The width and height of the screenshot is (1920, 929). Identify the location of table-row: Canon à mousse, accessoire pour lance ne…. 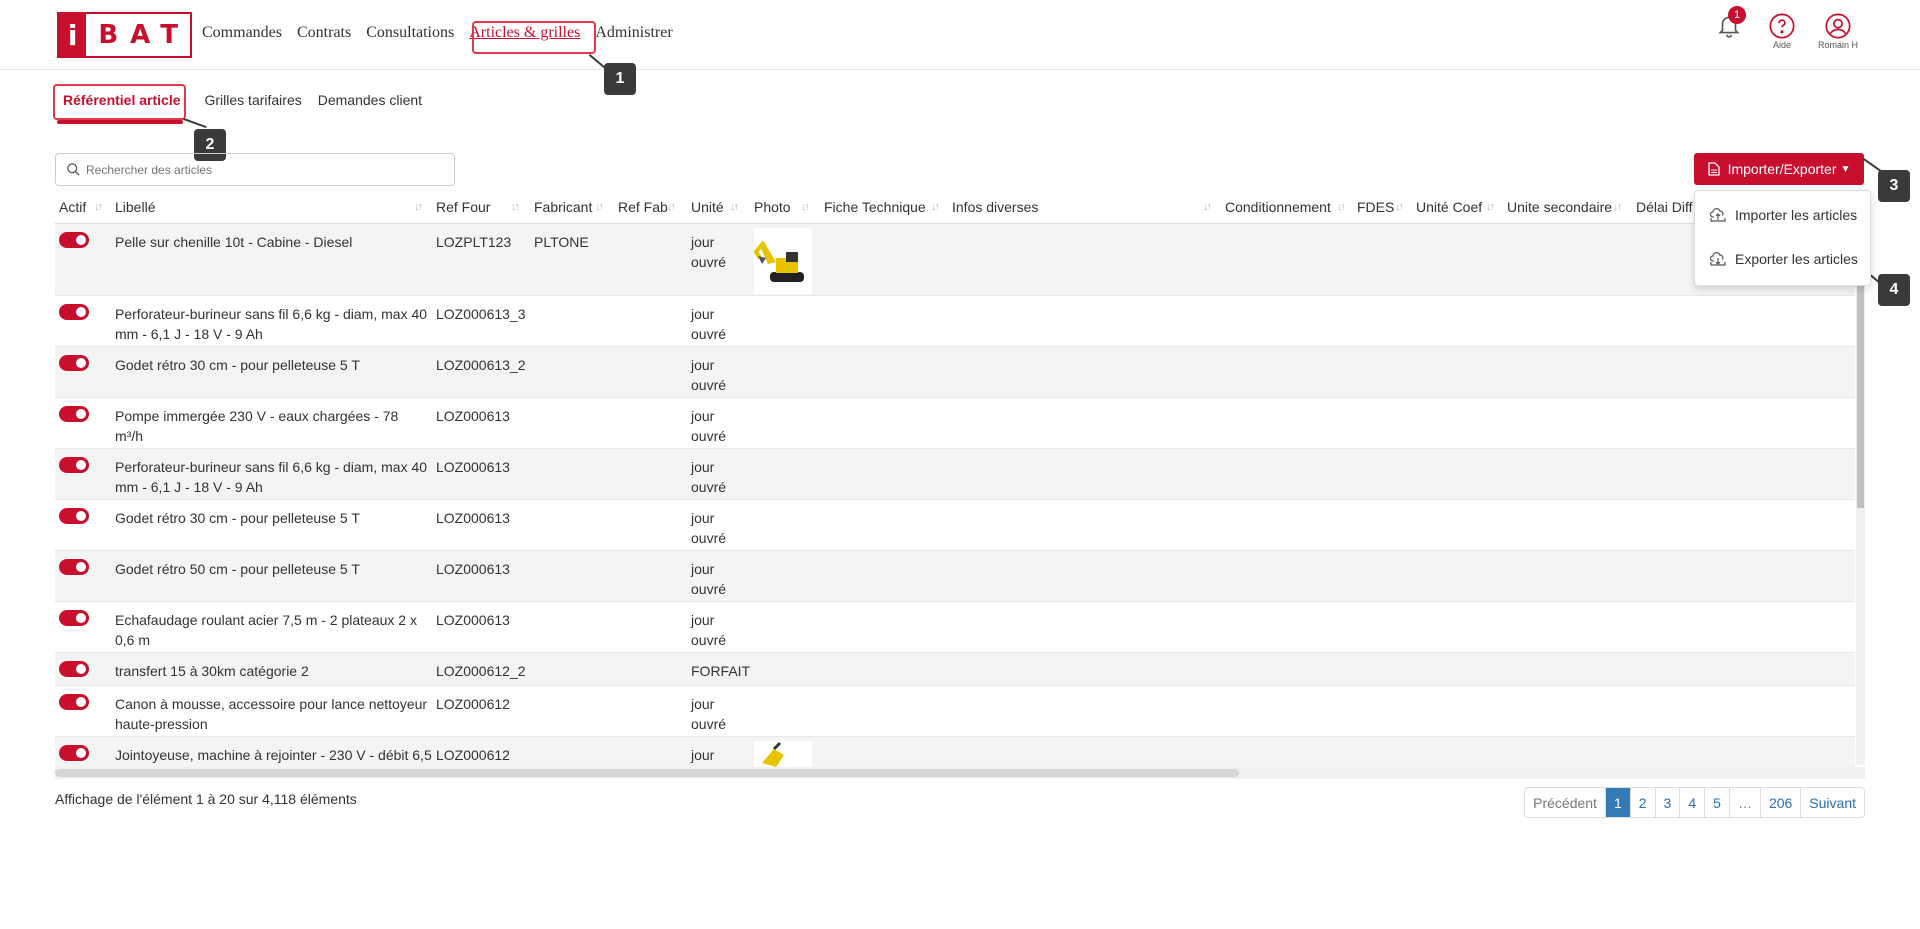
(955, 711).